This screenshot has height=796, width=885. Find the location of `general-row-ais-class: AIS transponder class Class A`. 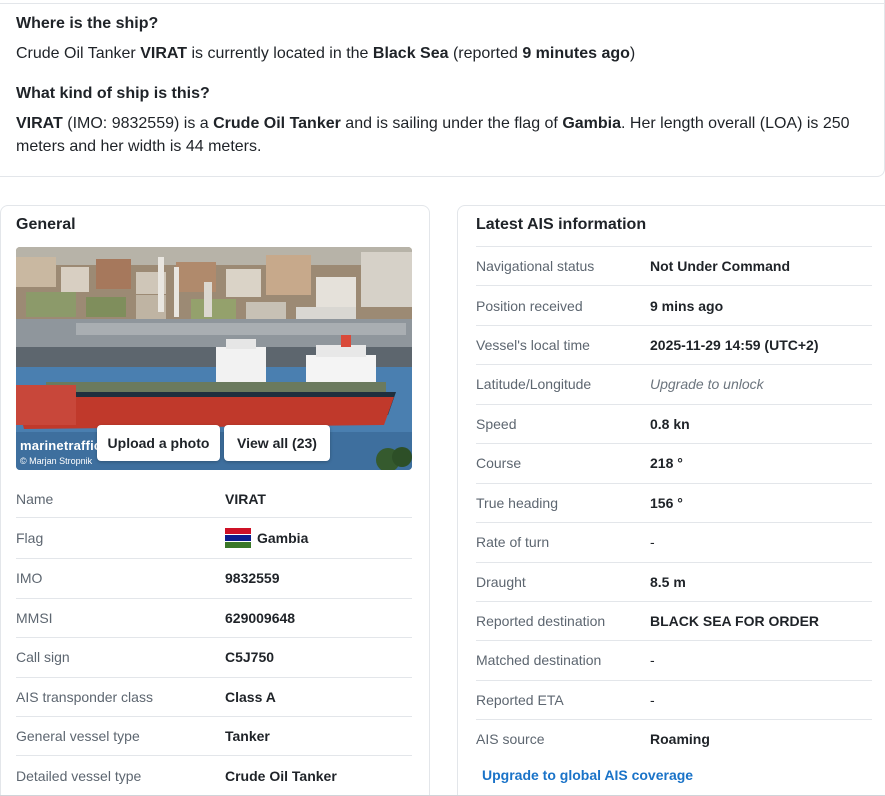

general-row-ais-class: AIS transponder class Class A is located at coordinates (214, 697).